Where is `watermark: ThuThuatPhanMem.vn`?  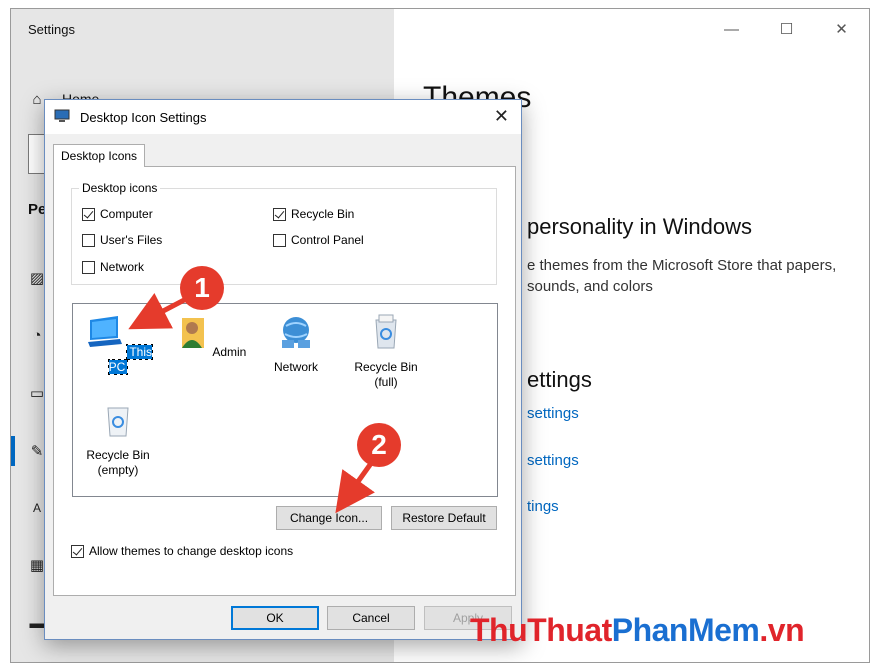
watermark: ThuThuatPhanMem.vn is located at coordinates (637, 630).